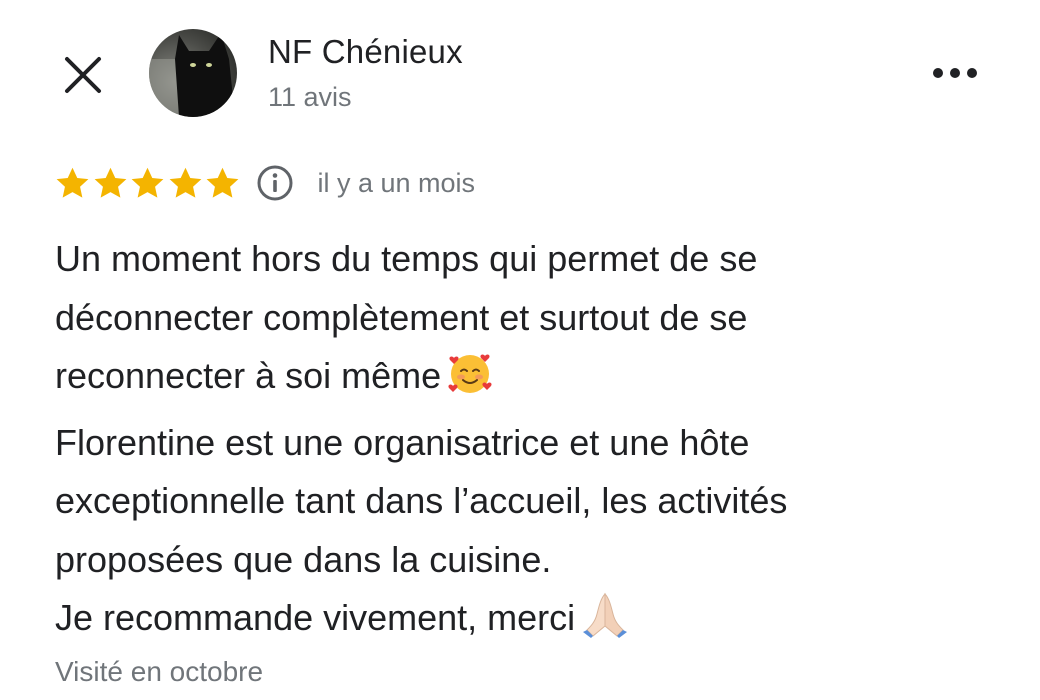 This screenshot has height=700, width=1040. I want to click on author-name: NF Chénieux, so click(365, 52).